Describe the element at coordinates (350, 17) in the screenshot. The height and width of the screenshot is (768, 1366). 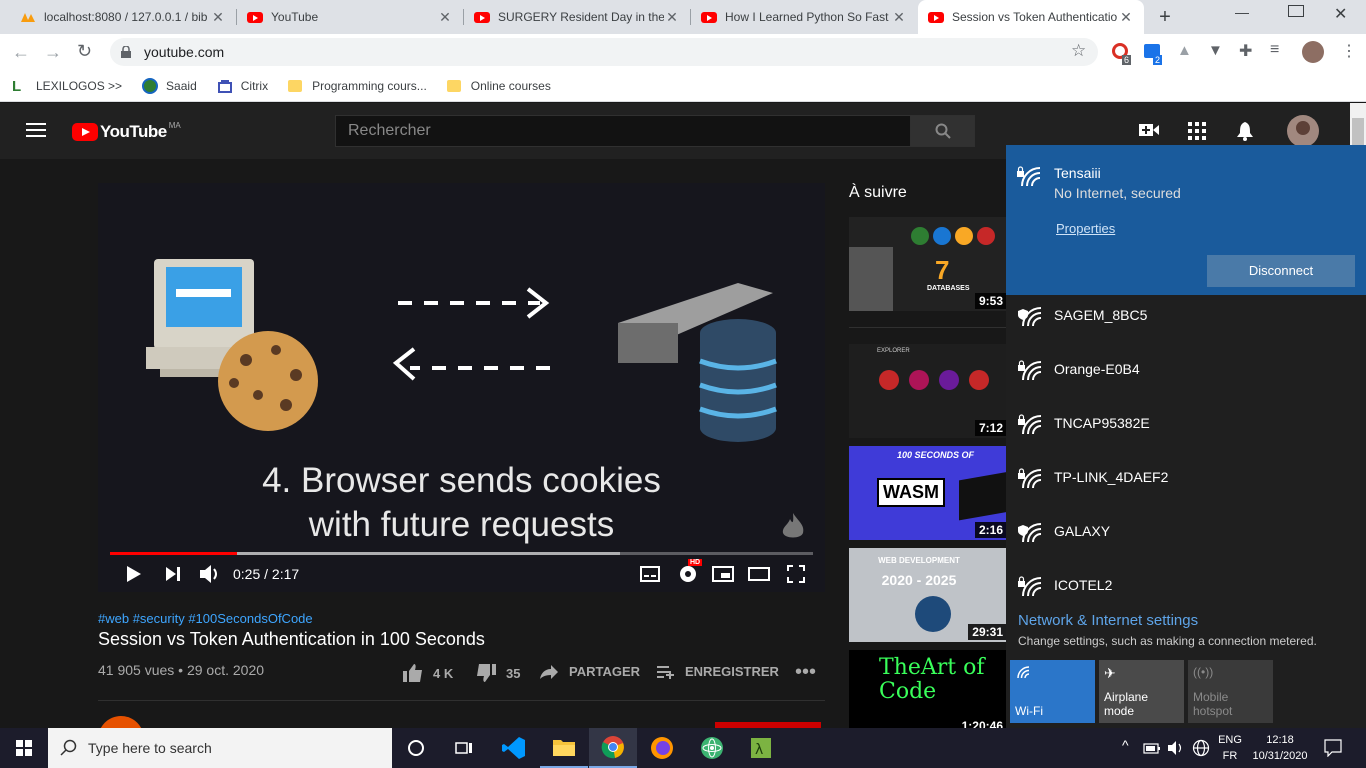
I see `tab-youtube: YouTube ✕` at that location.